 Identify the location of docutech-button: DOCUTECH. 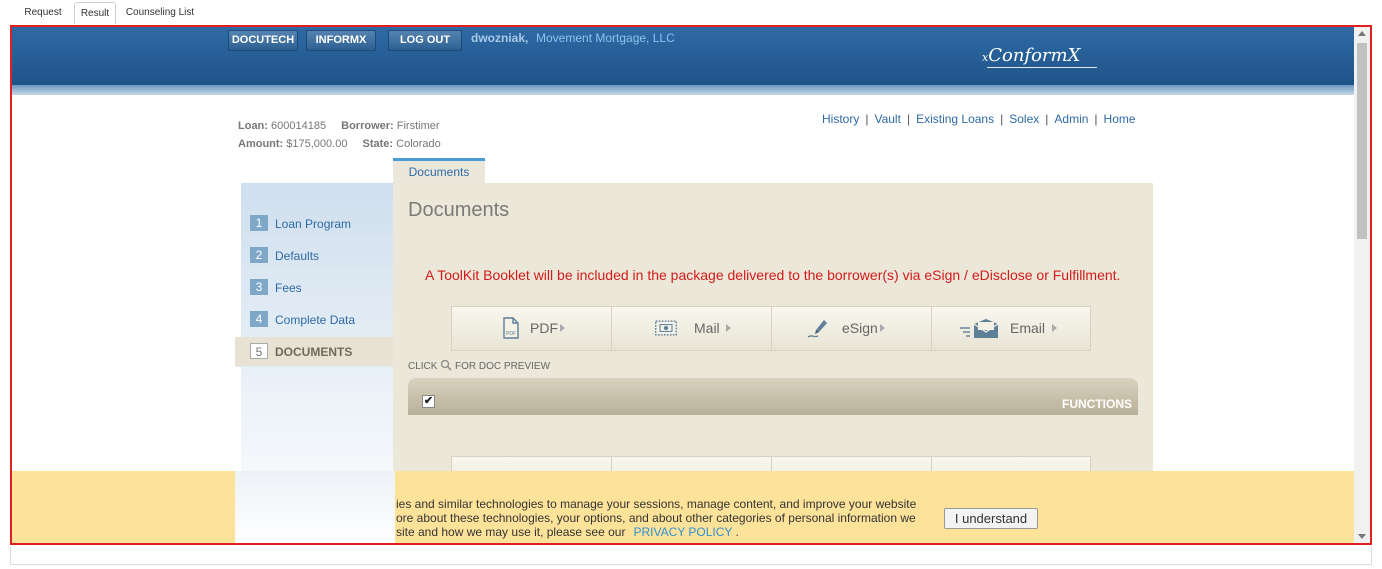
(263, 40).